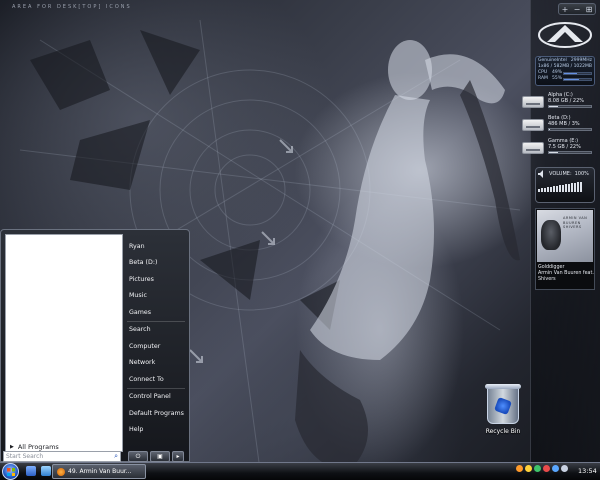 The image size is (600, 480). What do you see at coordinates (587, 471) in the screenshot?
I see `taskbar-clock: 13:54` at bounding box center [587, 471].